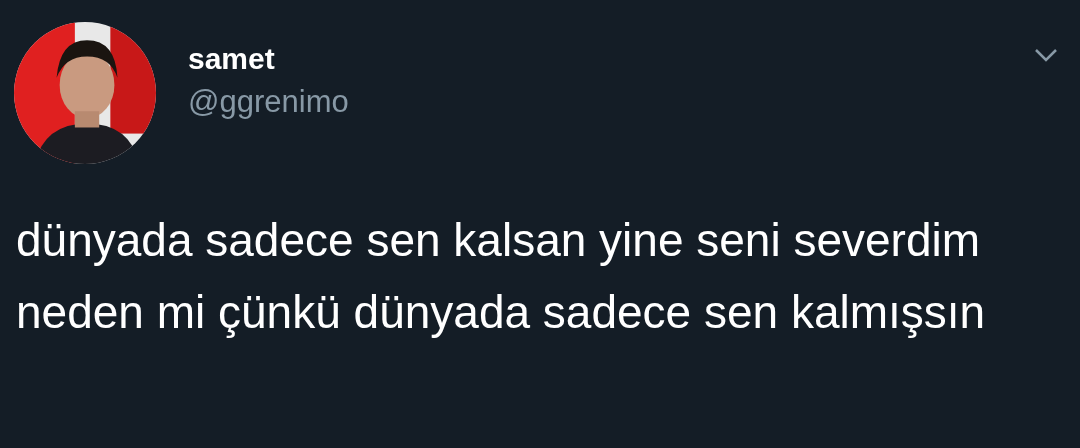 The height and width of the screenshot is (448, 1080). Describe the element at coordinates (1046, 55) in the screenshot. I see `chevron-down-icon` at that location.